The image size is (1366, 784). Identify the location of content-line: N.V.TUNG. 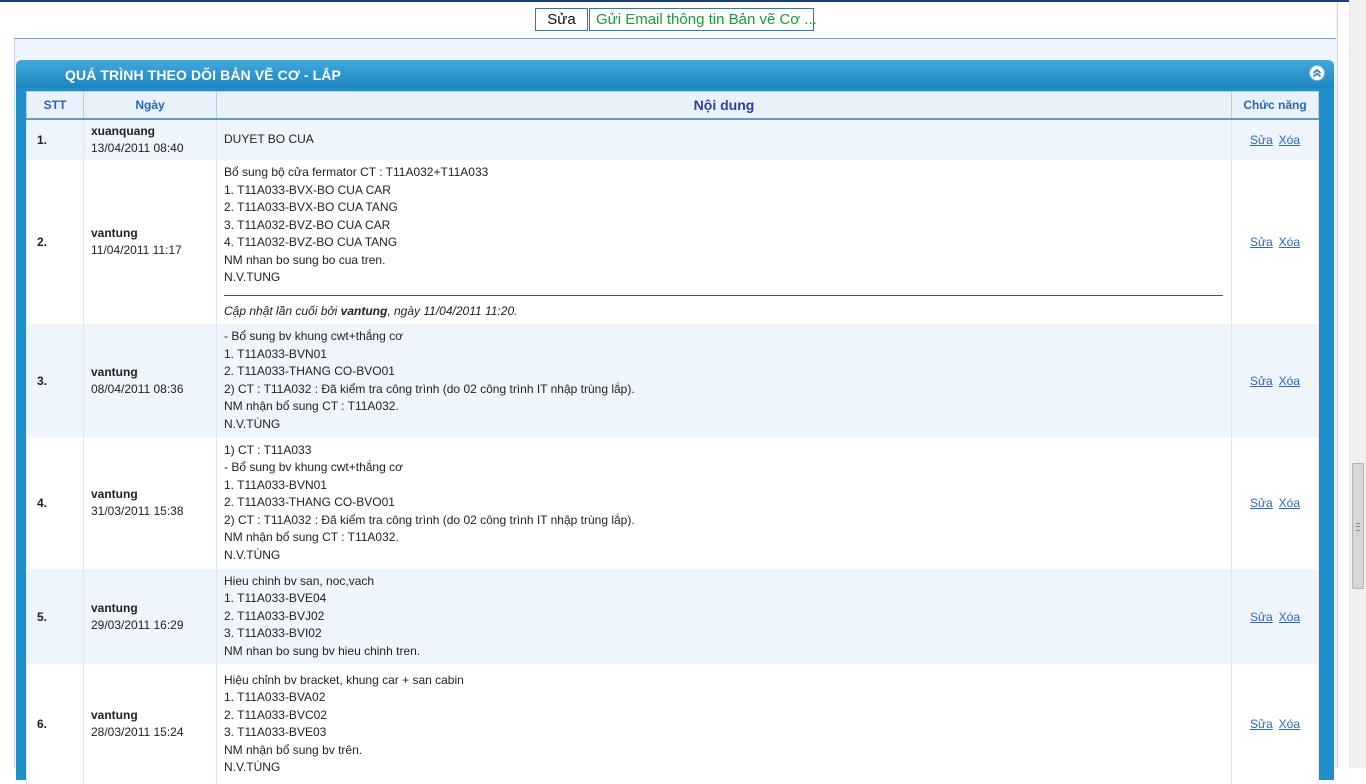
(252, 277).